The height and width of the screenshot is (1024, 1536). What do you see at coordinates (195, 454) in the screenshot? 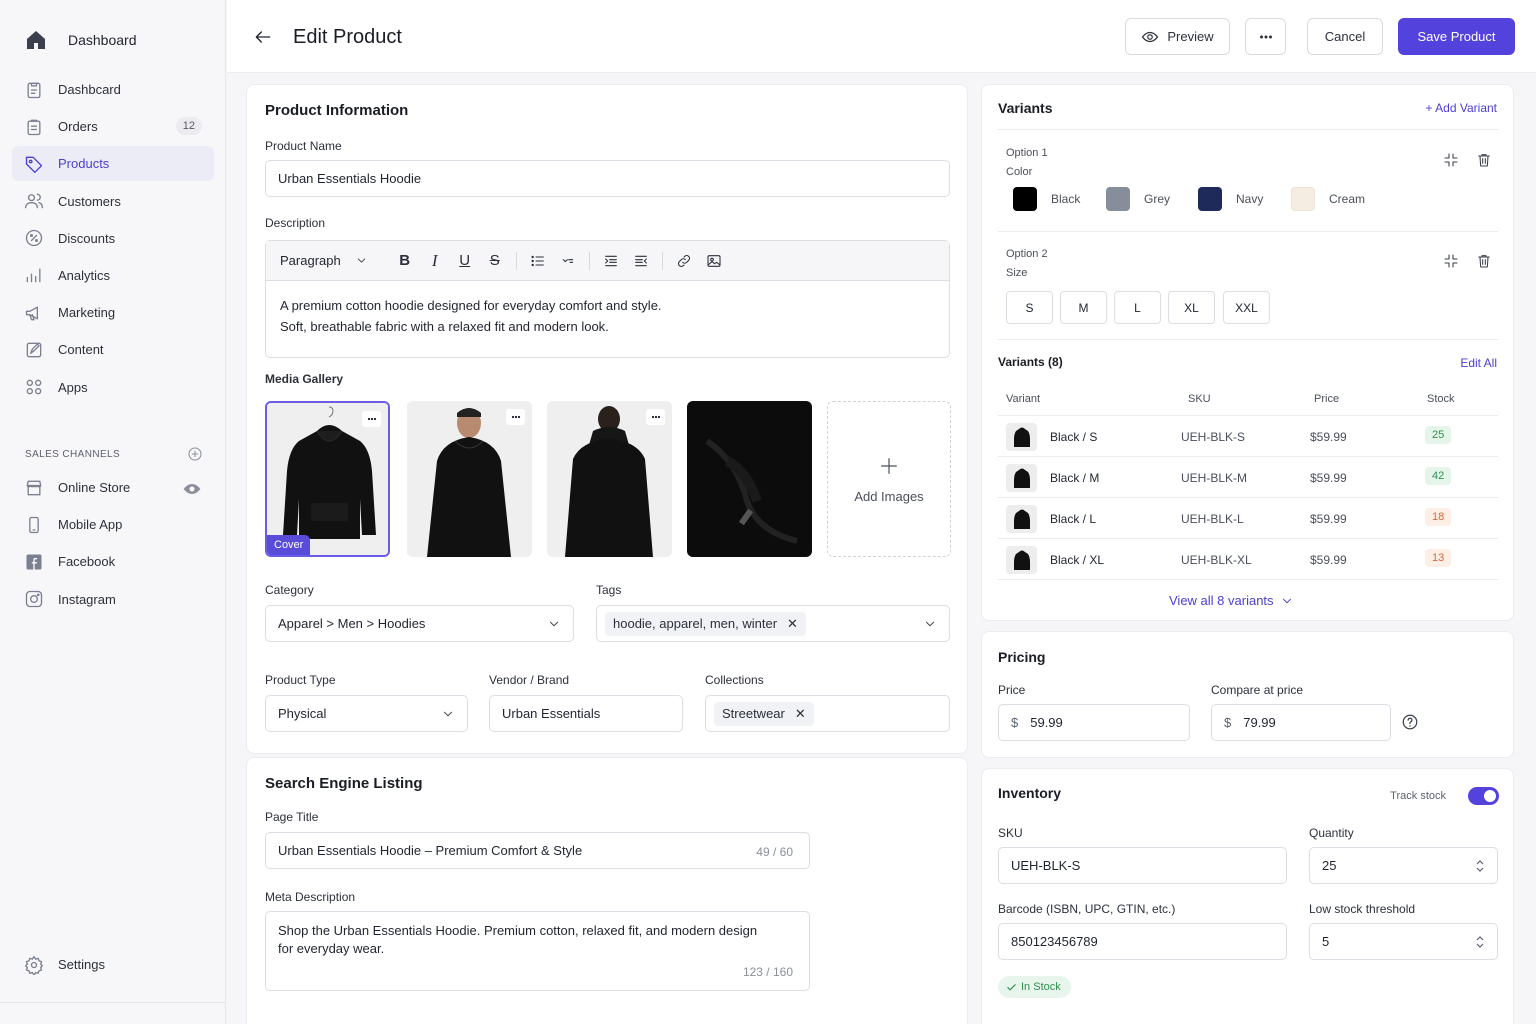
I see `add-circle-icon` at bounding box center [195, 454].